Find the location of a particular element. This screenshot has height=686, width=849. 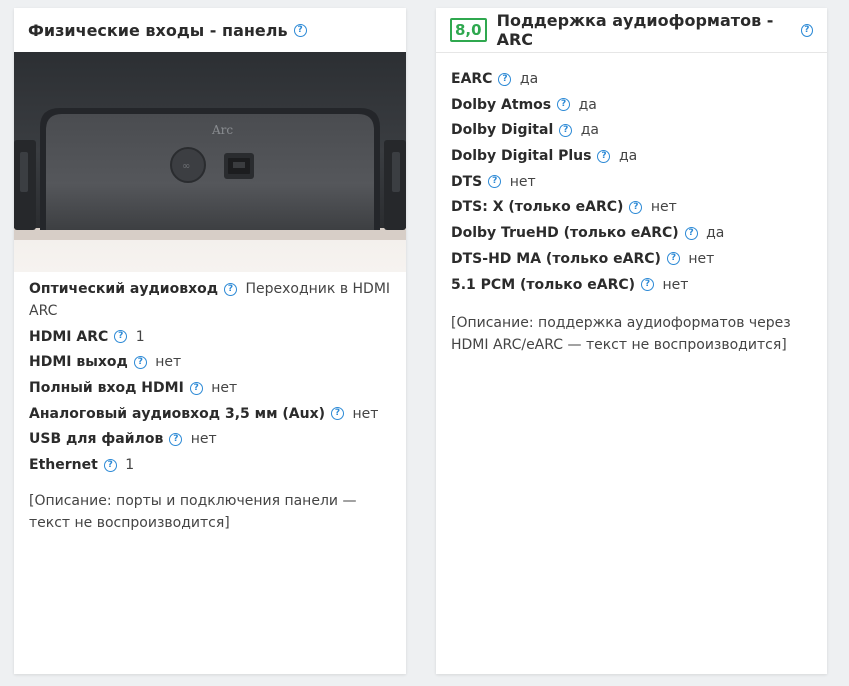

spec-label: USB для файлов is located at coordinates (96, 439).